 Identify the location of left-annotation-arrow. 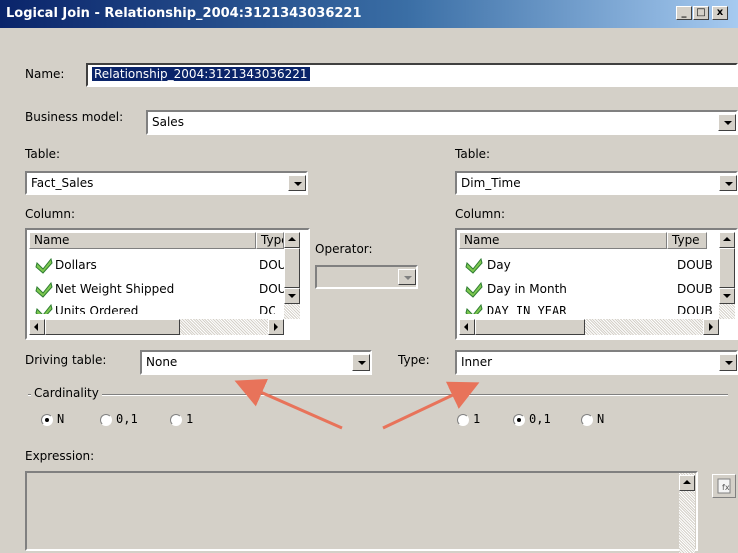
(288, 404).